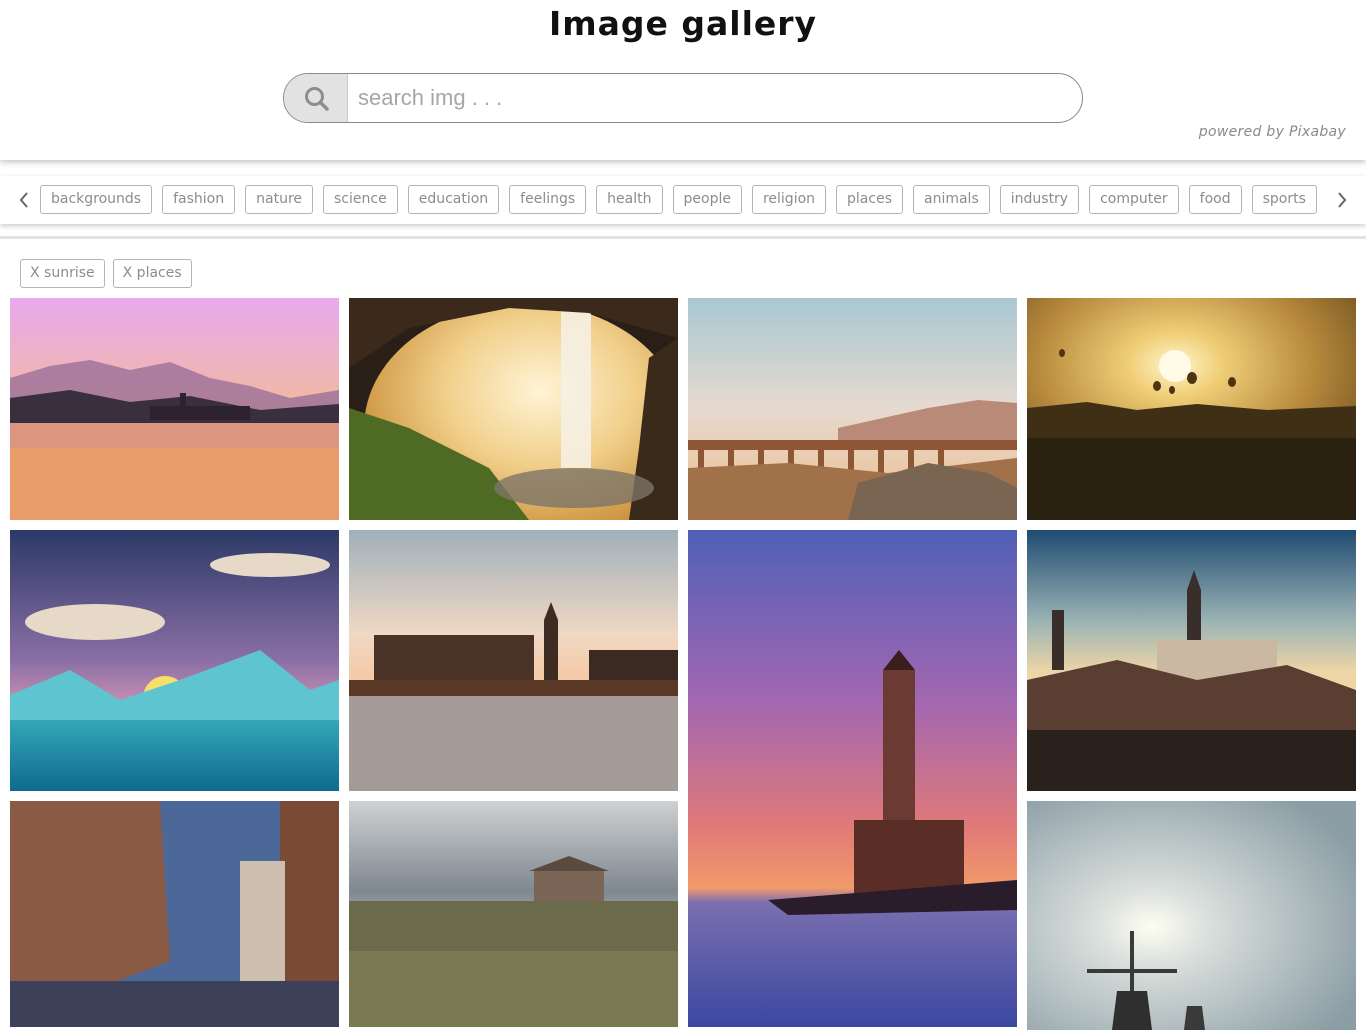  I want to click on category-computer: computer, so click(1134, 199).